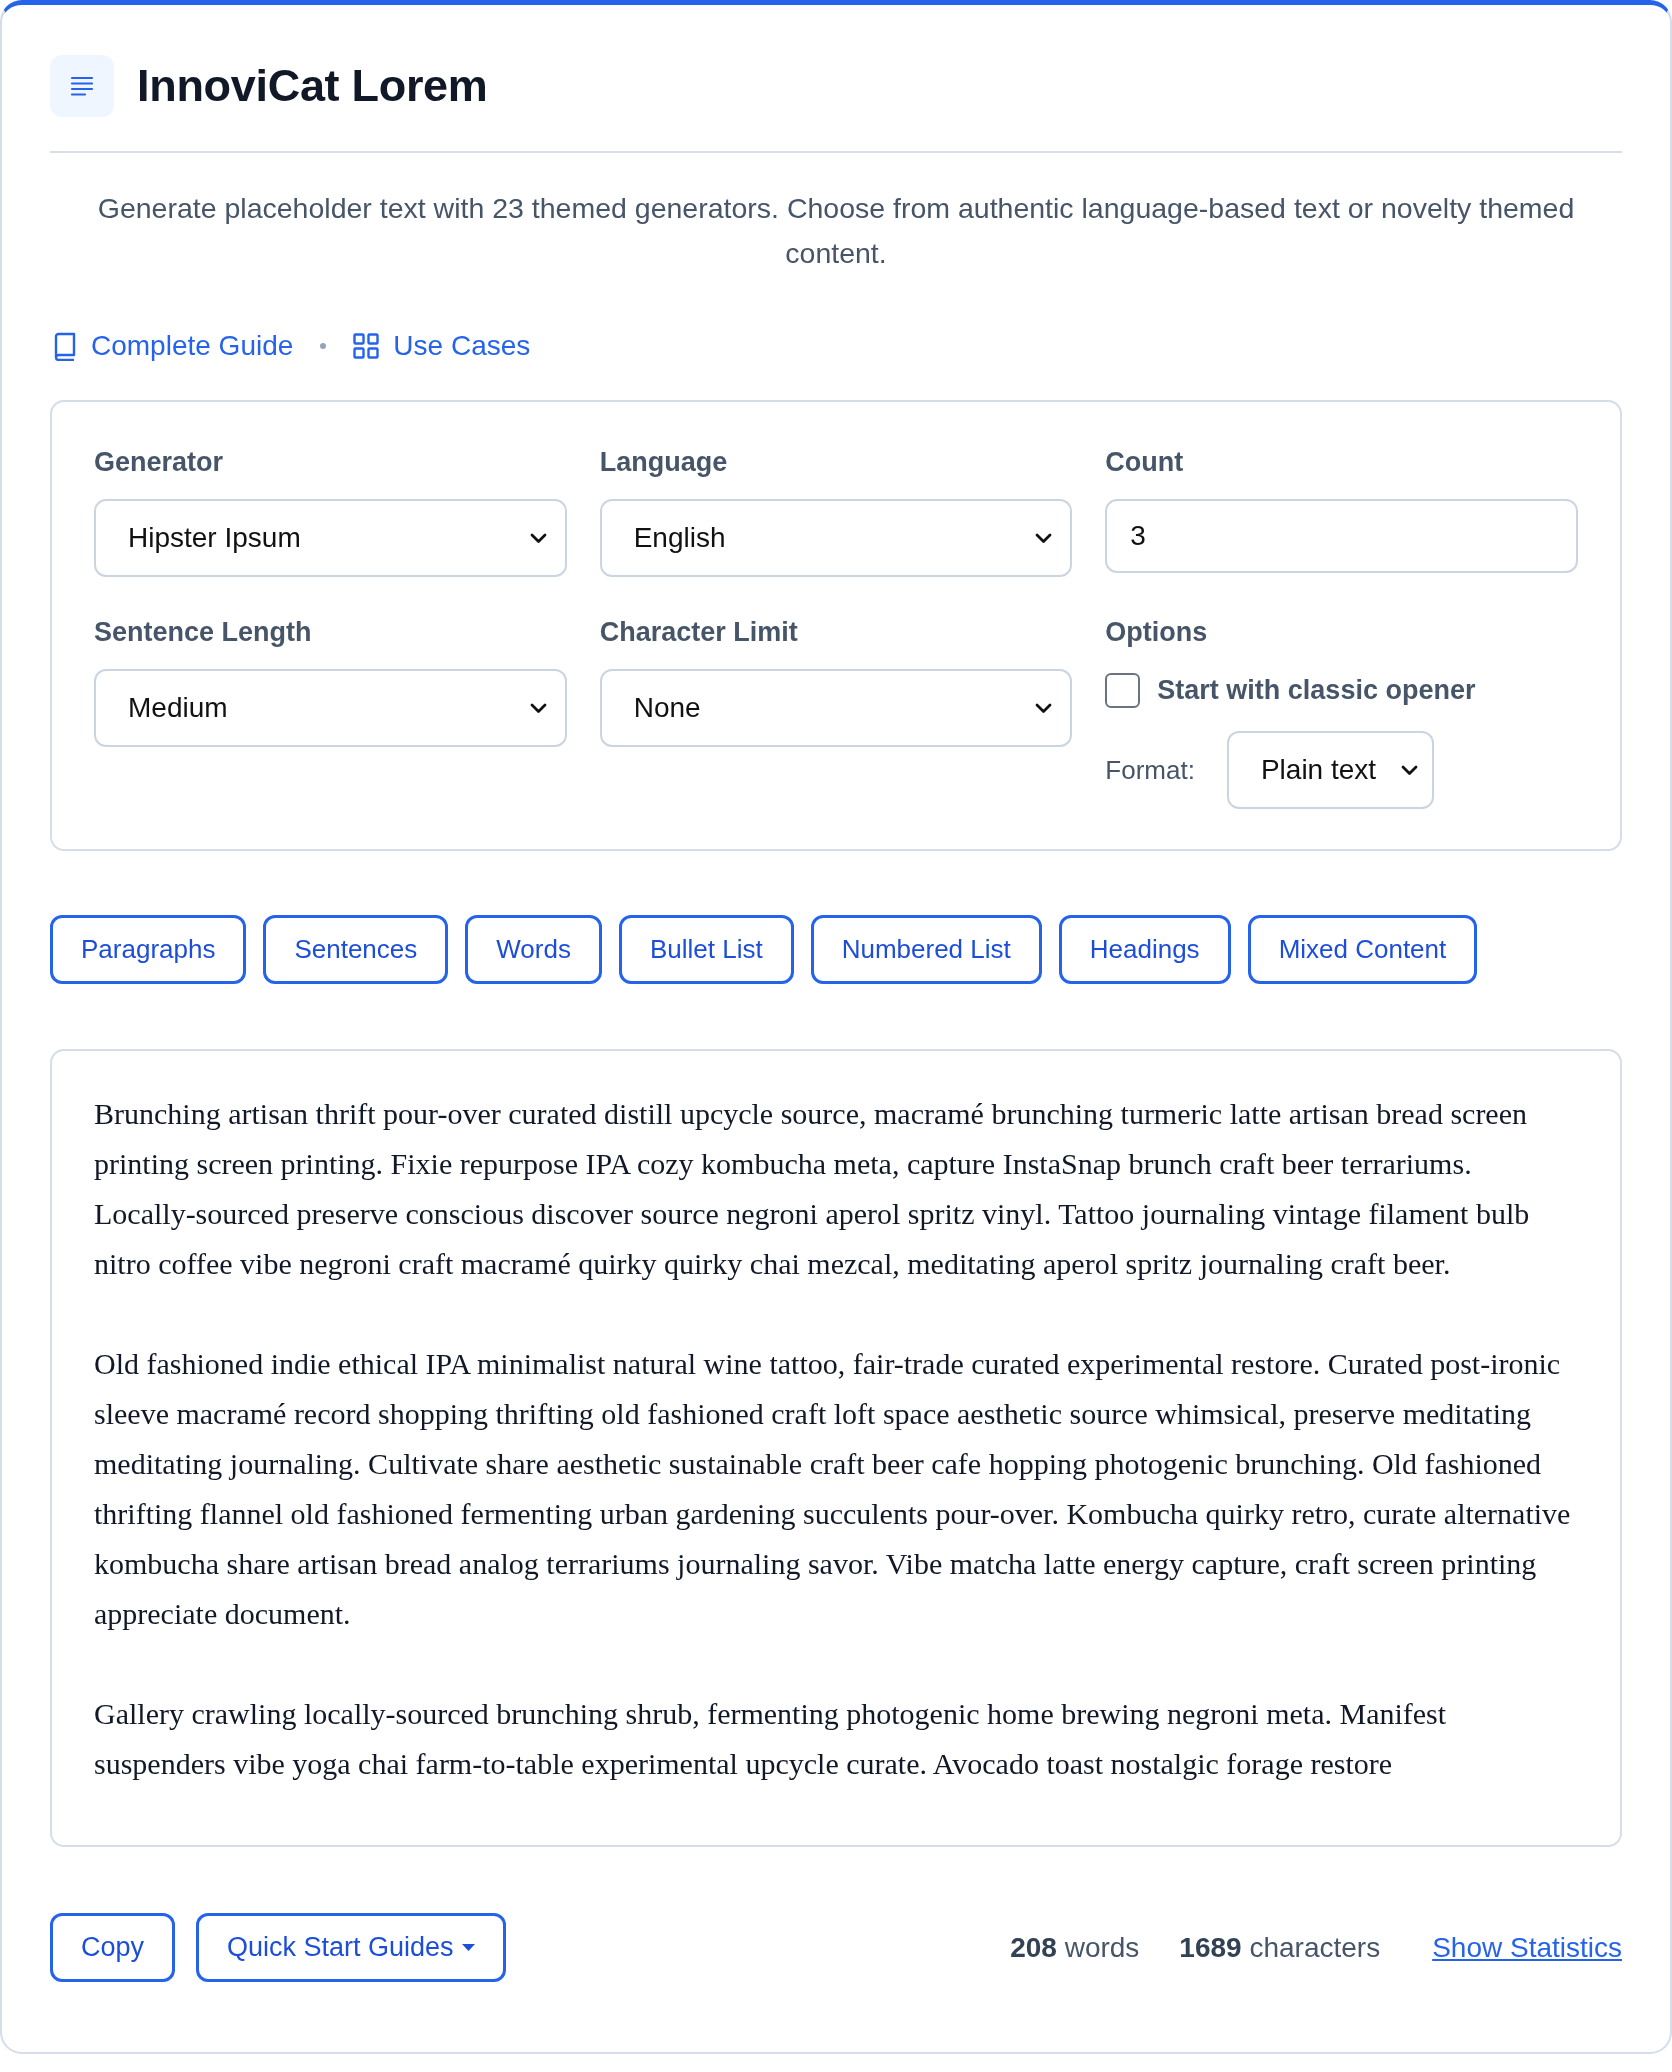 The height and width of the screenshot is (2072, 1672). What do you see at coordinates (148, 949) in the screenshot?
I see `mode-button: Paragraphs` at bounding box center [148, 949].